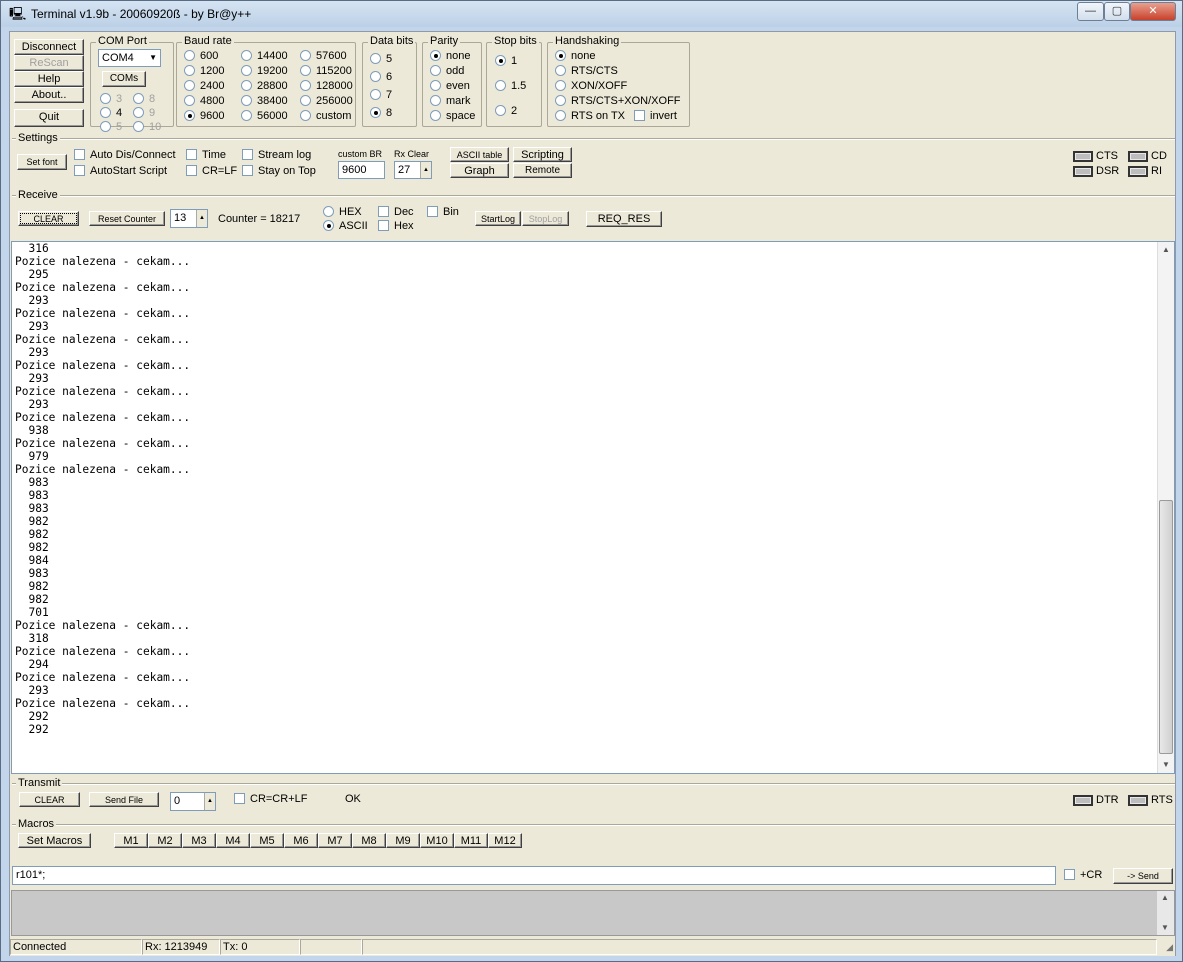  What do you see at coordinates (345, 227) in the screenshot?
I see `receive-ascii-radio: ASCII` at bounding box center [345, 227].